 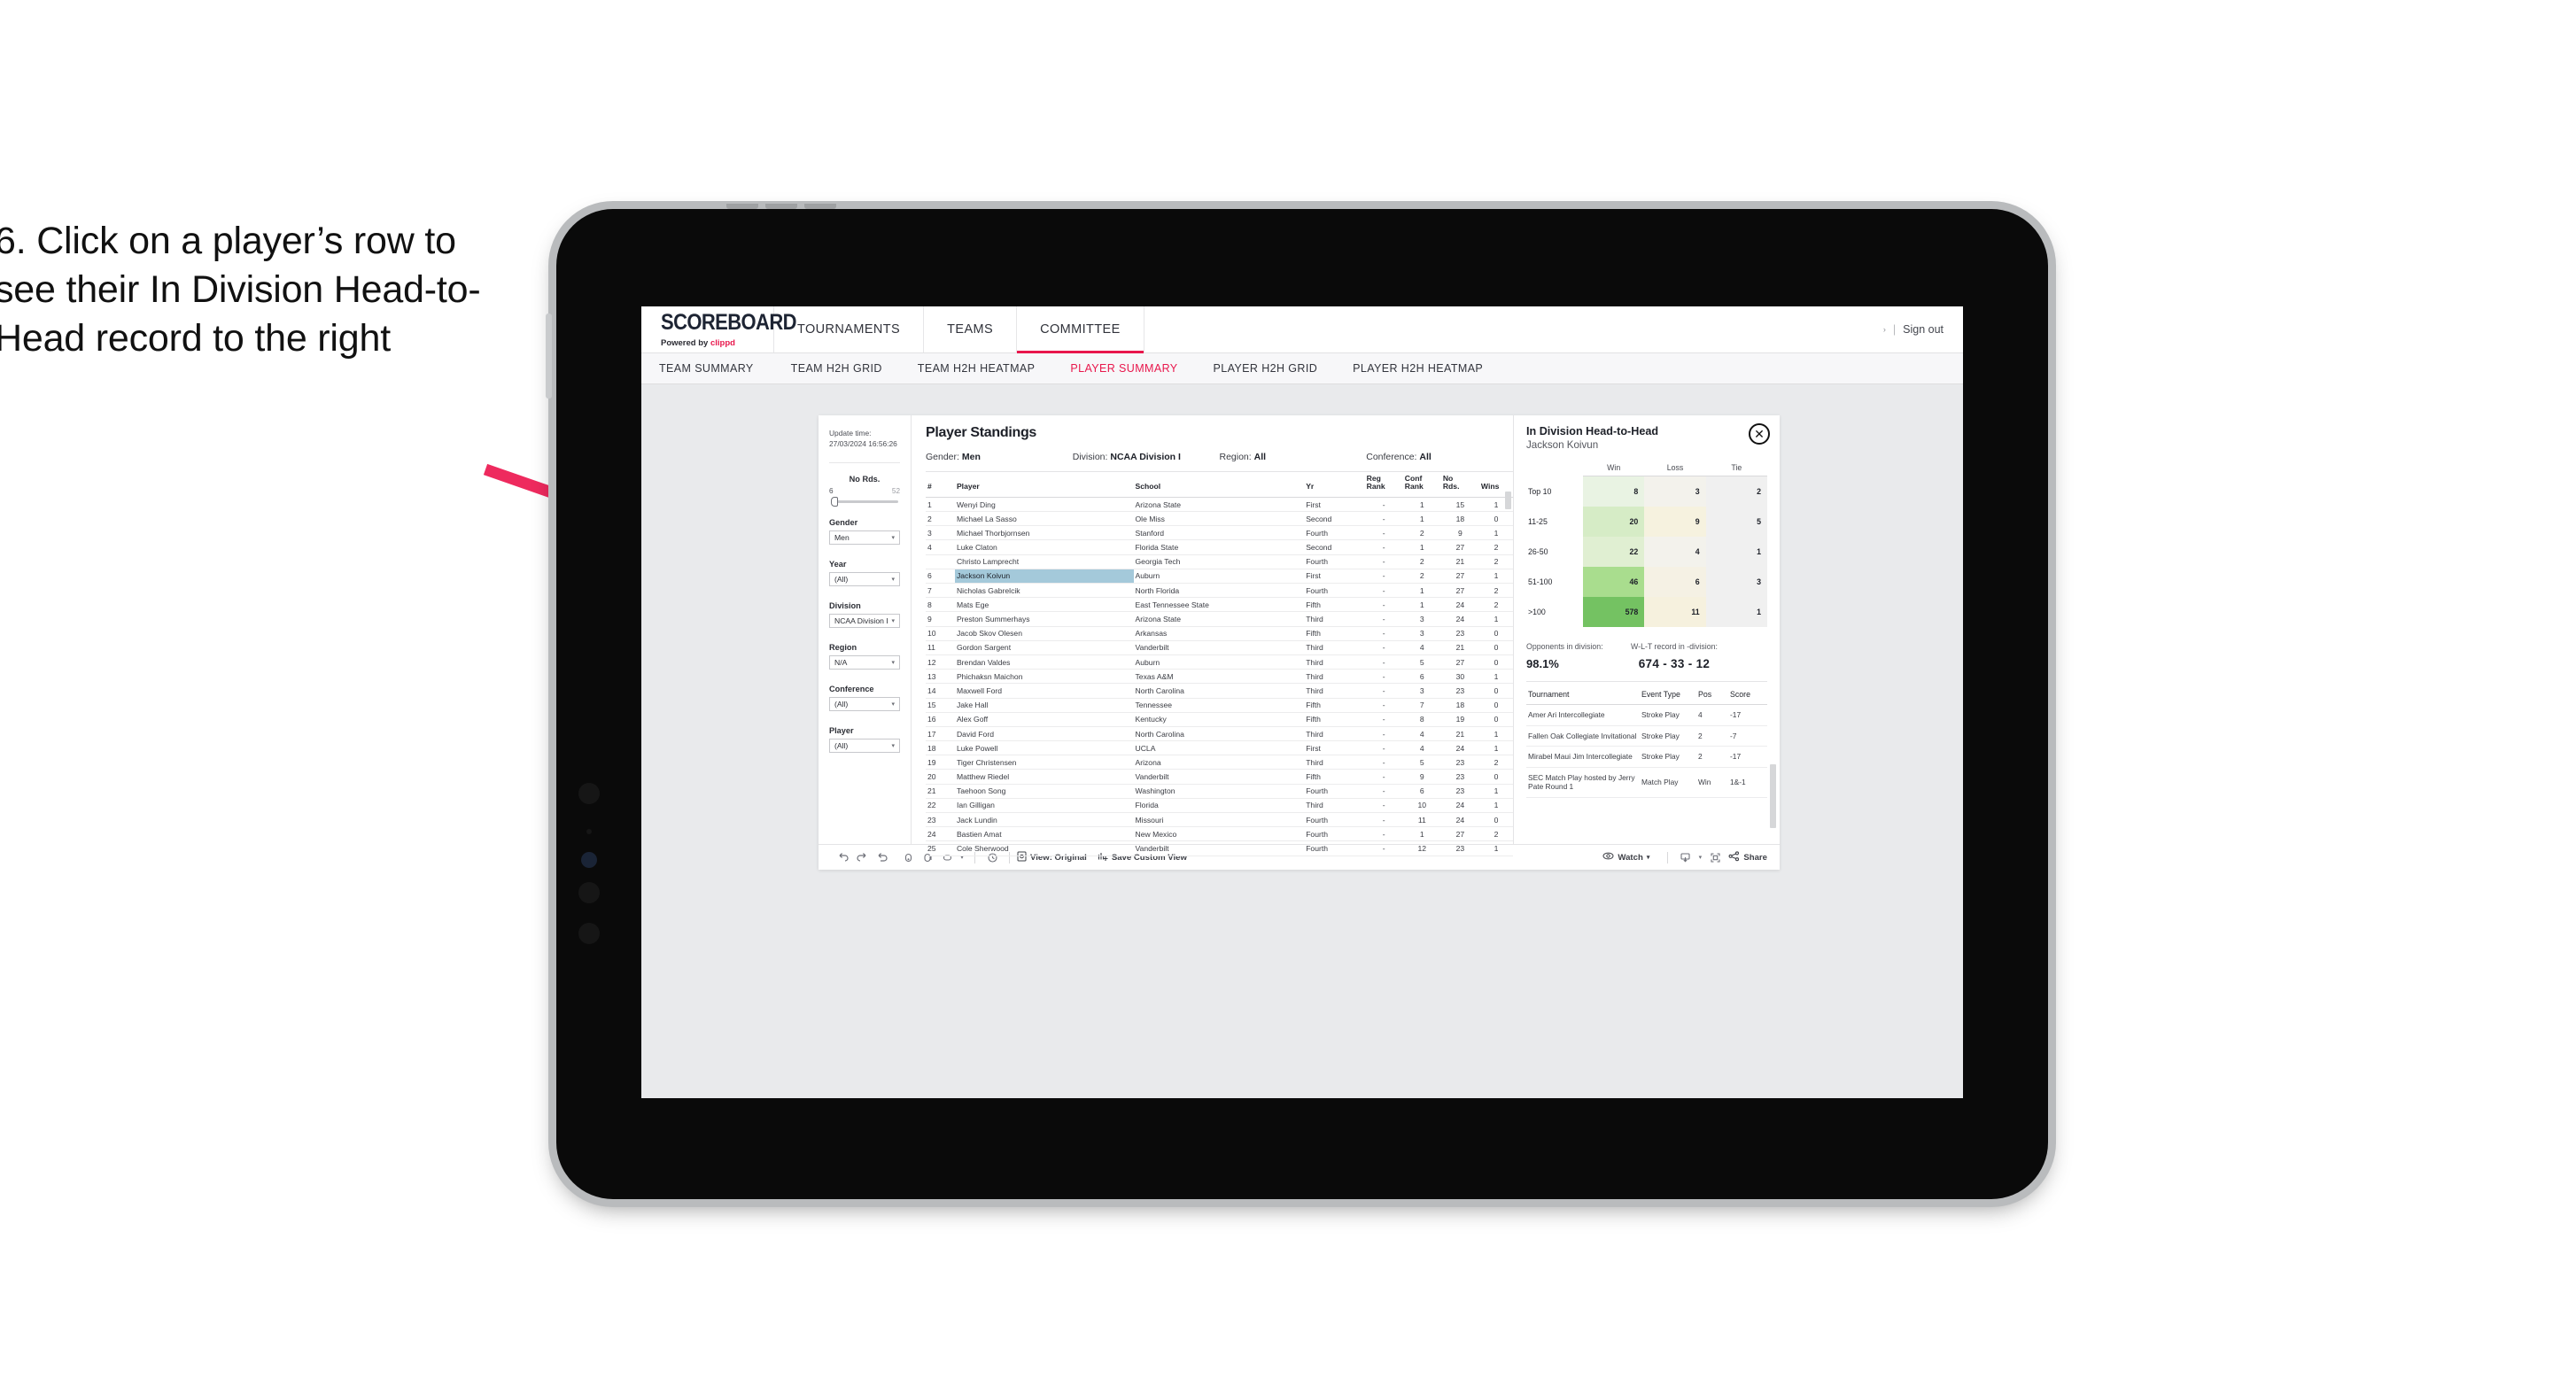 What do you see at coordinates (1583, 696) in the screenshot?
I see `col-tournament: Tournament` at bounding box center [1583, 696].